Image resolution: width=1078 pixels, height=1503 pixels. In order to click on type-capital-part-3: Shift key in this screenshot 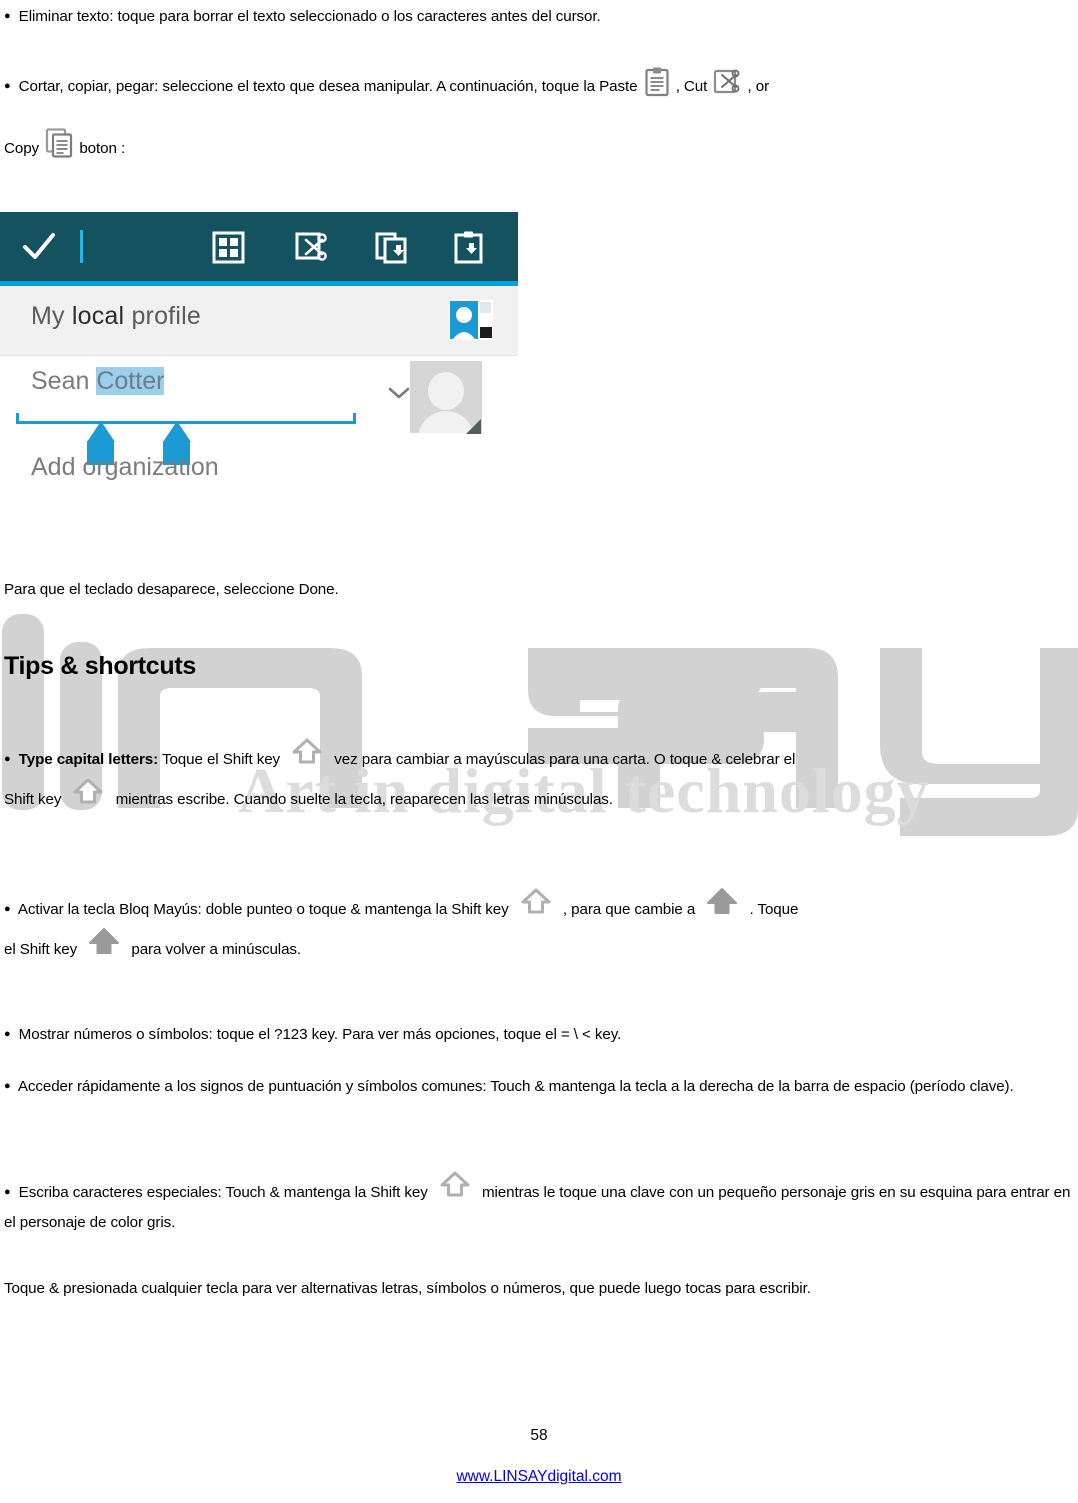, I will do `click(33, 800)`.